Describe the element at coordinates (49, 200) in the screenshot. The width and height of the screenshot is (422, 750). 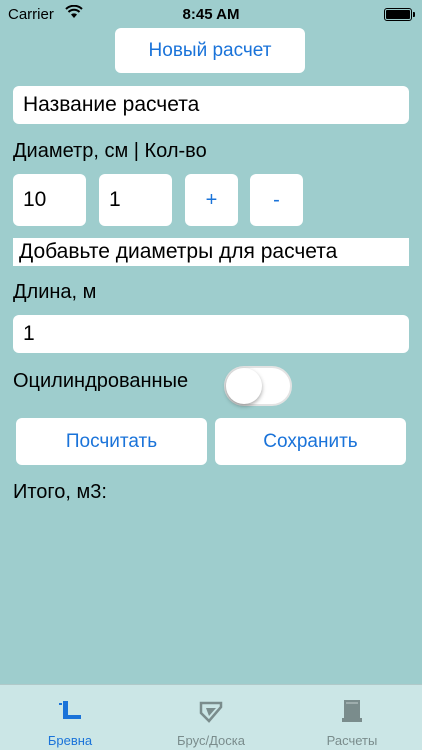
I see `diameter-input: 10` at that location.